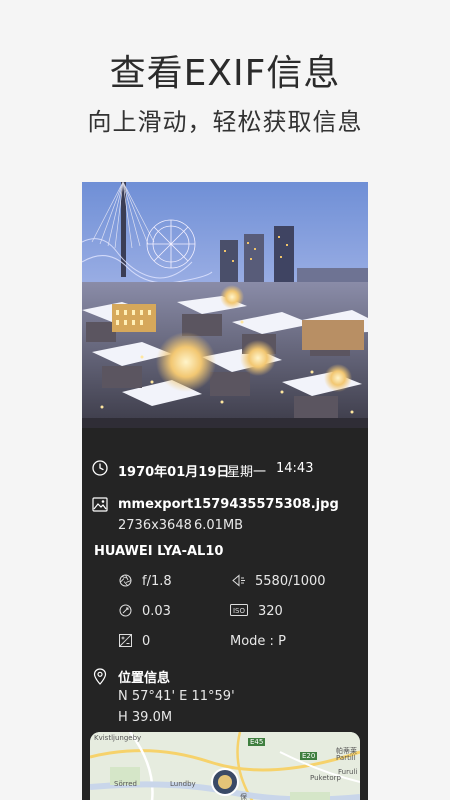 Image resolution: width=450 pixels, height=800 pixels. I want to click on focal-icon, so click(125, 610).